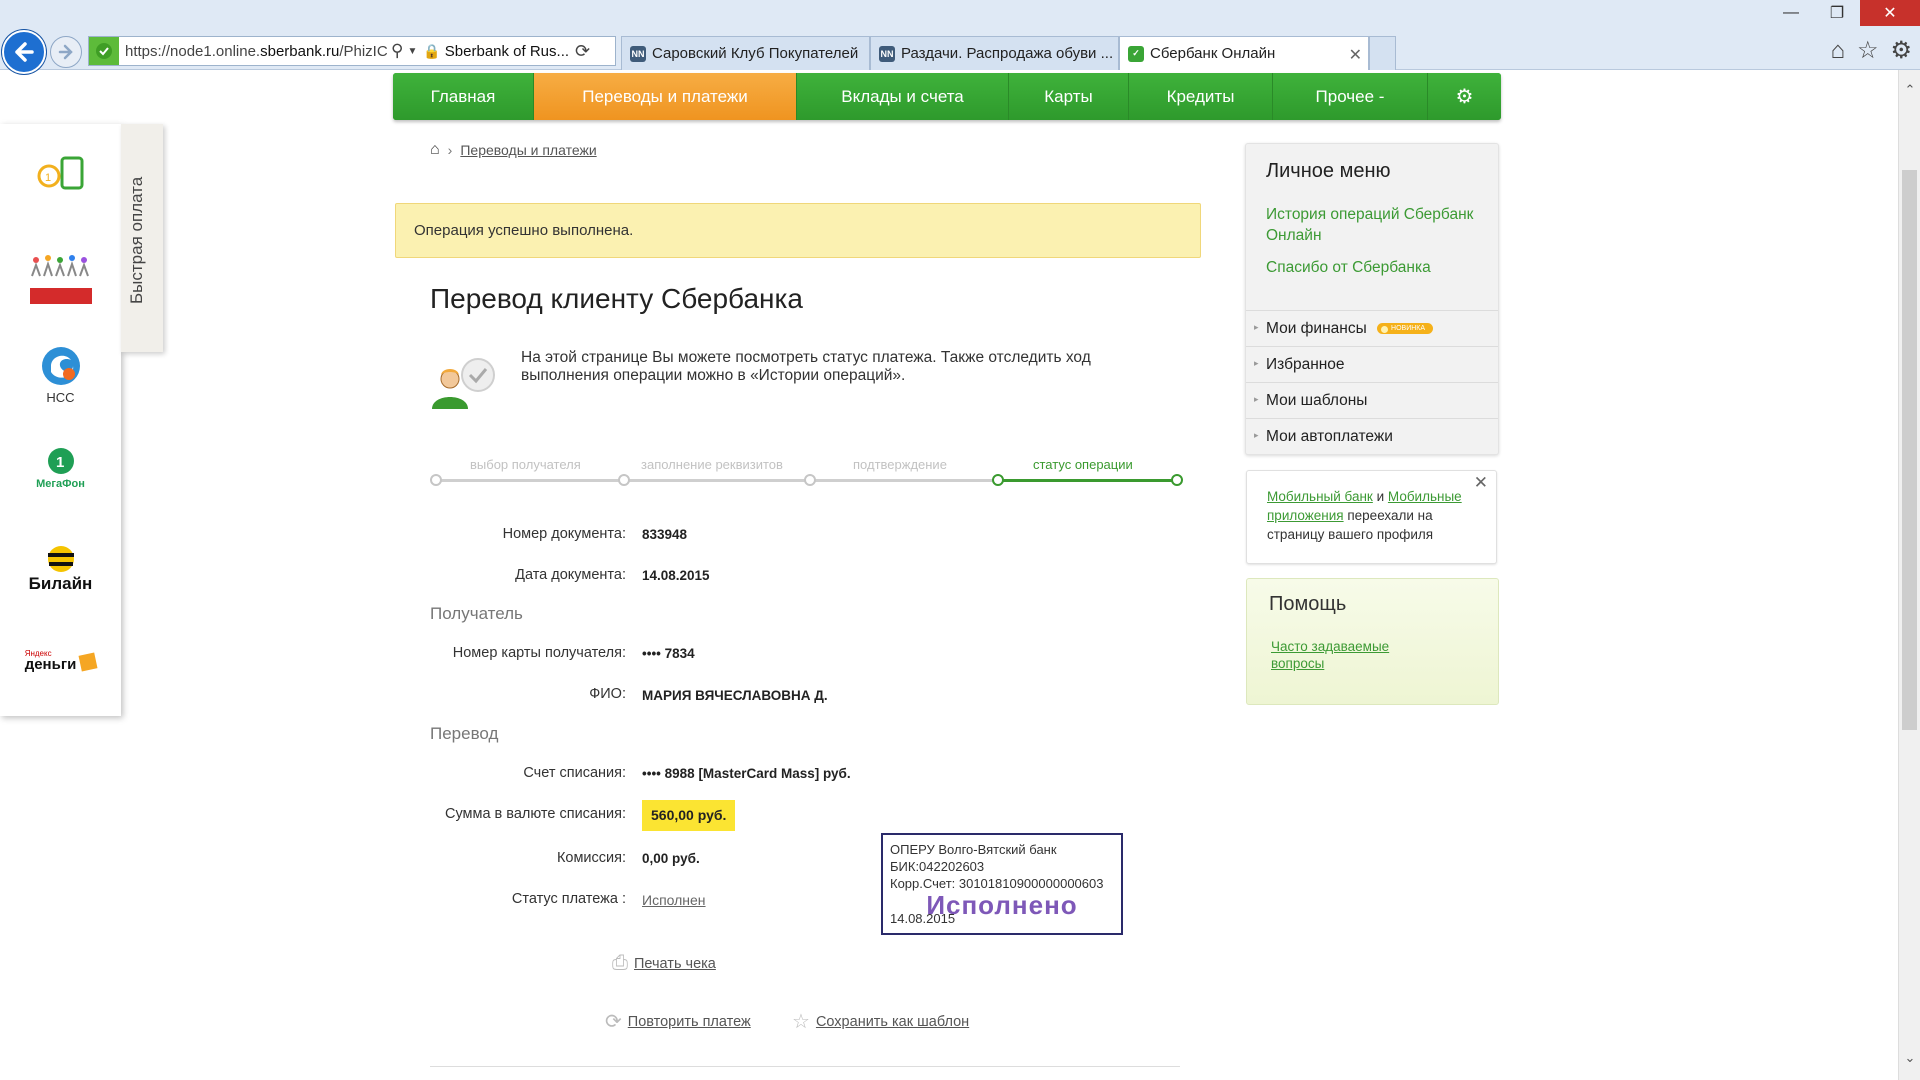  Describe the element at coordinates (1372, 363) in the screenshot. I see `menu-favorites: ▸ Избранное` at that location.